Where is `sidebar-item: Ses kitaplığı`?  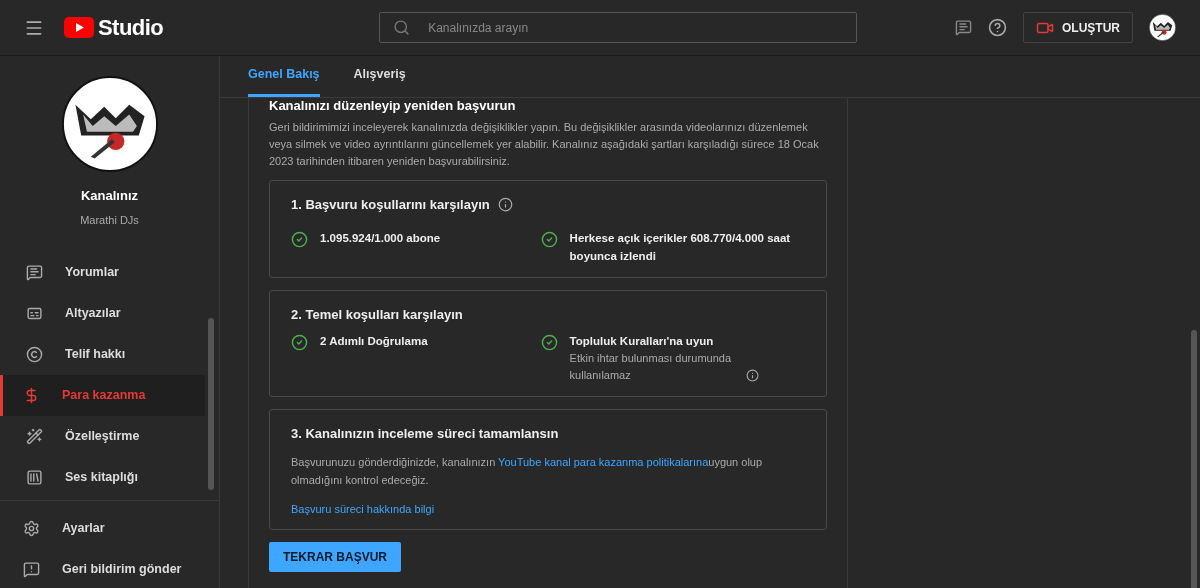 sidebar-item: Ses kitaplığı is located at coordinates (102, 477).